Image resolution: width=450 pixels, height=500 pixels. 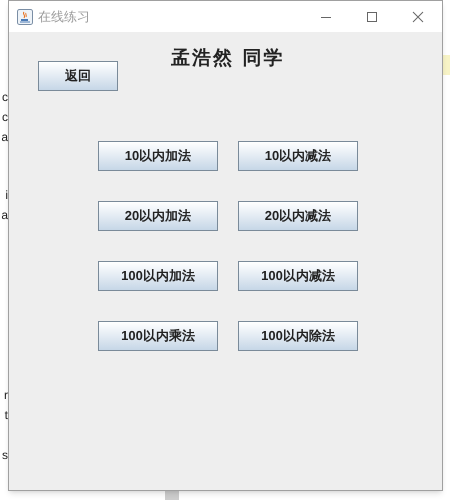 What do you see at coordinates (158, 336) in the screenshot?
I see `exercise-button: 100以内乘法` at bounding box center [158, 336].